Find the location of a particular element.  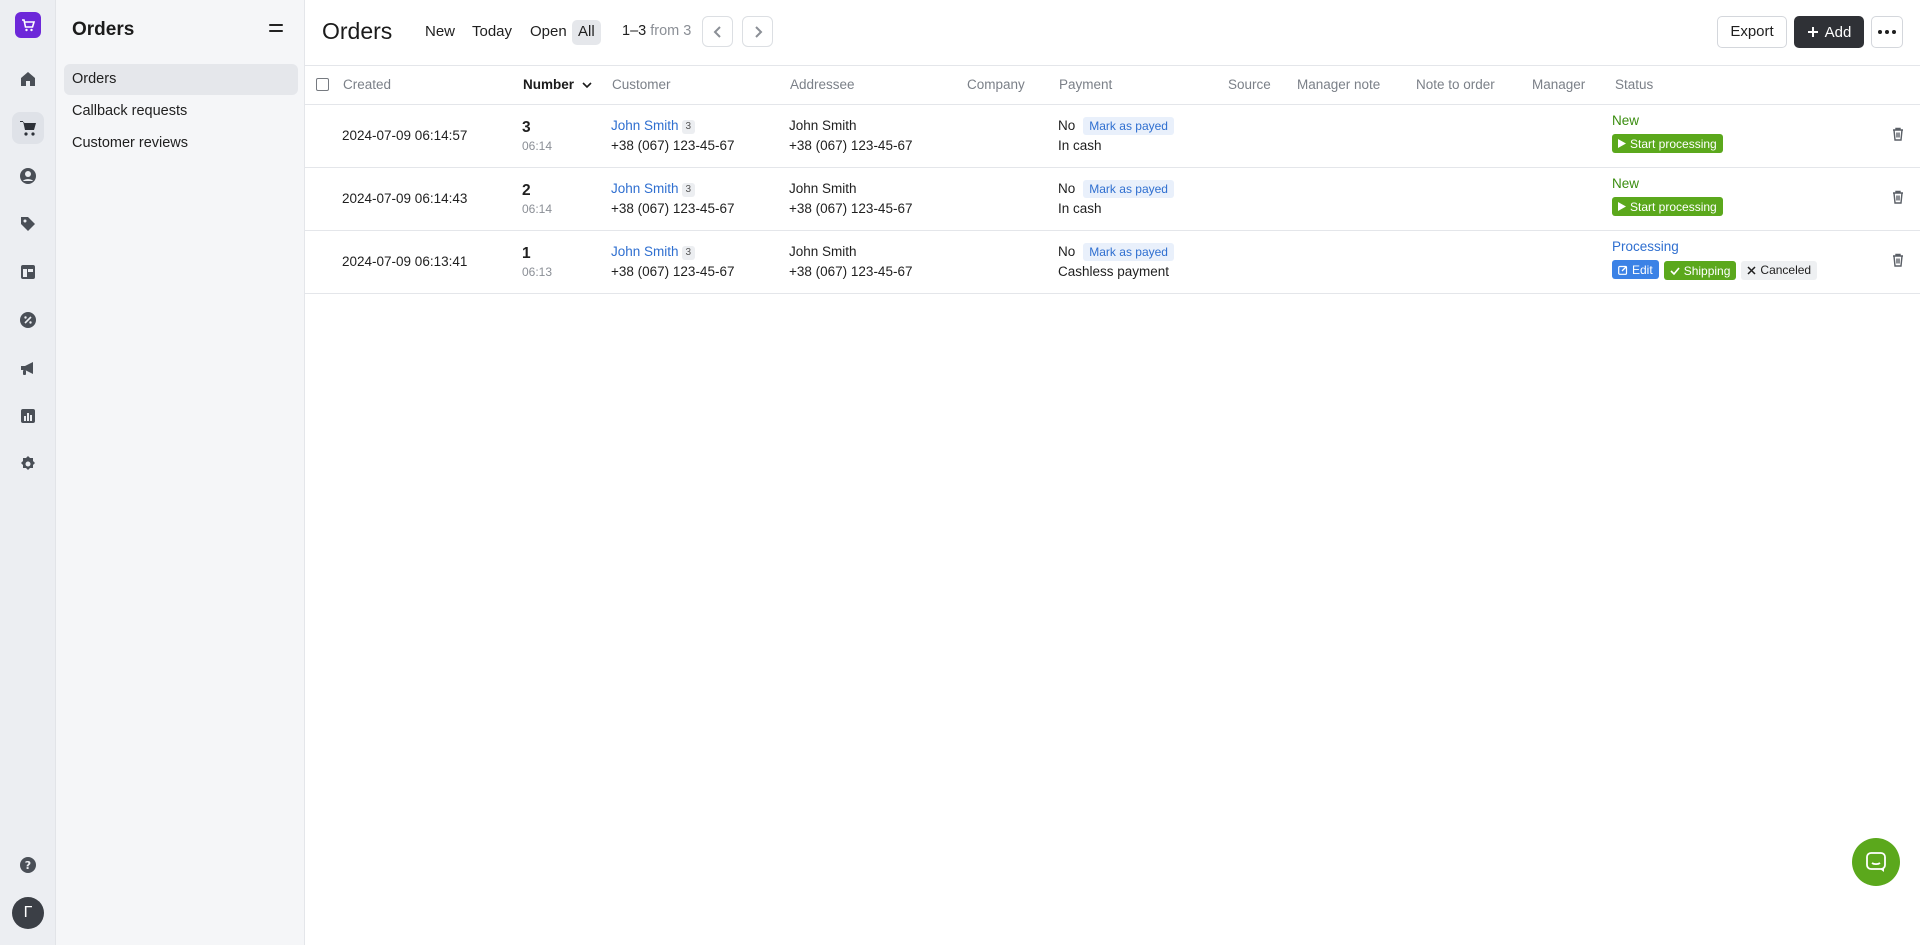

add-order-button: Add is located at coordinates (1829, 32).